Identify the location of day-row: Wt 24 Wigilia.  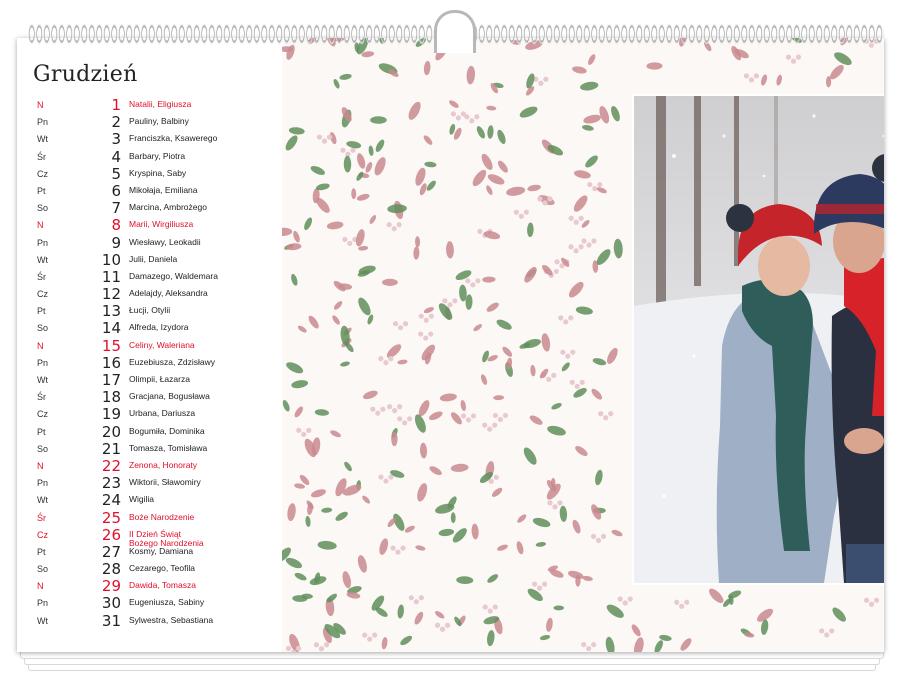
(149, 500).